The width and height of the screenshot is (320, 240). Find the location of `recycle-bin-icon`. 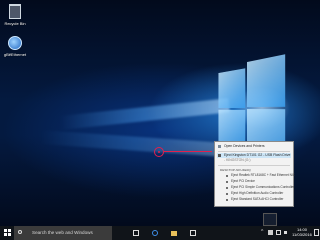

recycle-bin-icon is located at coordinates (15, 11).